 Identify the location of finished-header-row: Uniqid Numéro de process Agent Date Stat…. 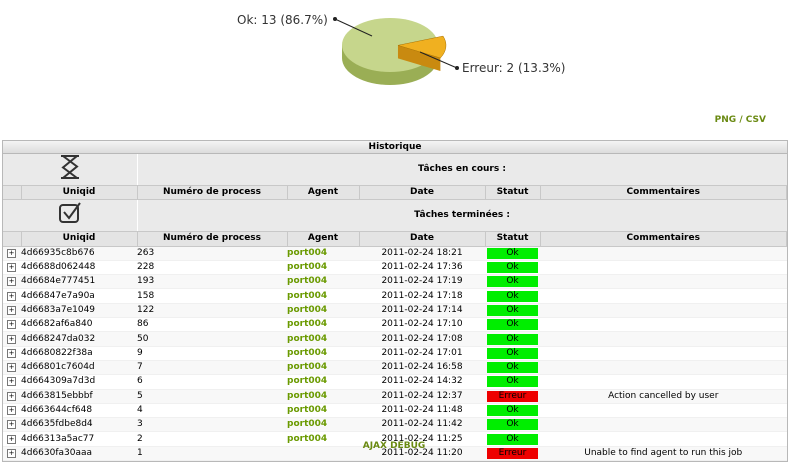
(395, 239).